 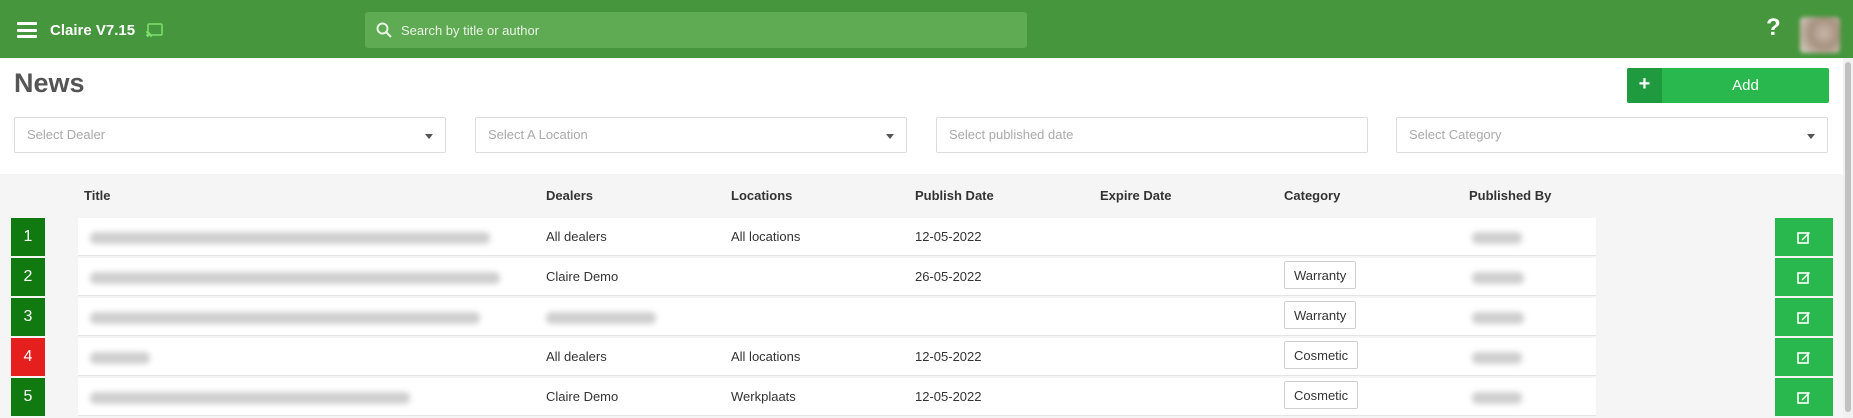 I want to click on page-title: News, so click(x=49, y=83).